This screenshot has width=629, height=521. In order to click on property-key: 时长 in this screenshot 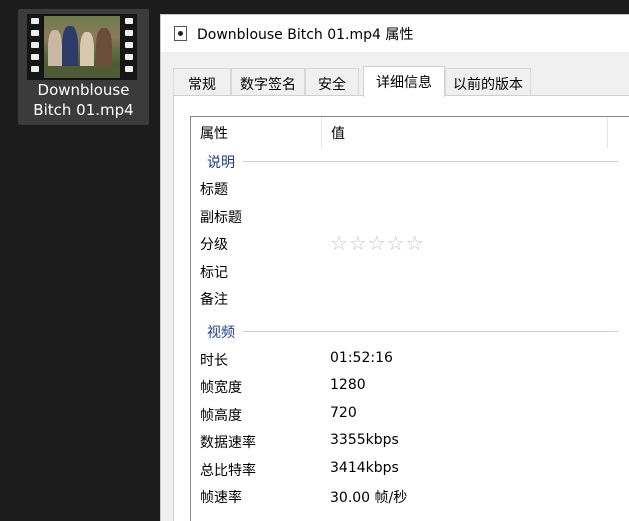, I will do `click(214, 361)`.